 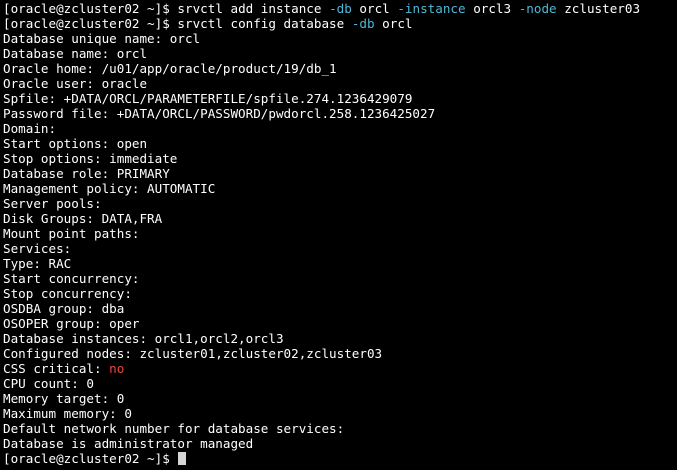 I want to click on output-line: Memory target: 0, so click(x=64, y=398).